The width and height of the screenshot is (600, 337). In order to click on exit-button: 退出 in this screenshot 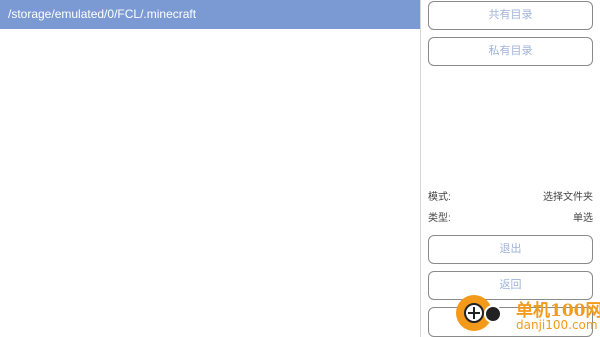, I will do `click(510, 249)`.